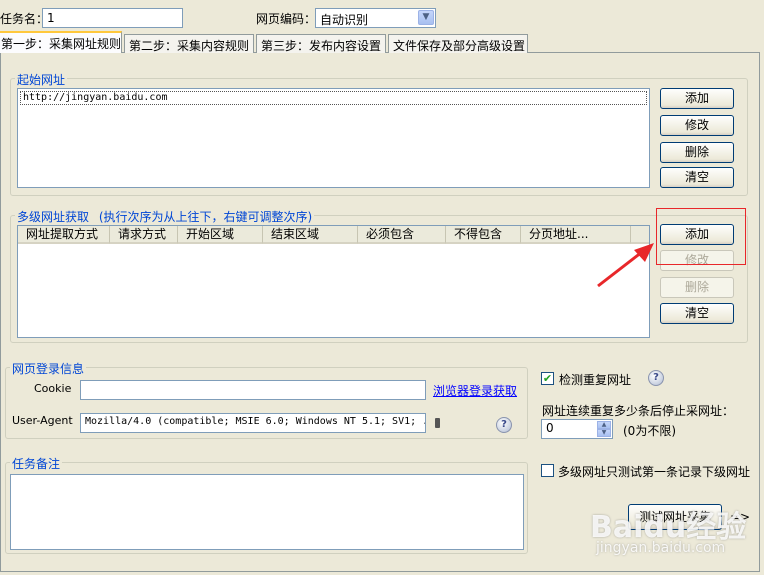 The height and width of the screenshot is (575, 764). What do you see at coordinates (697, 125) in the screenshot?
I see `start-url-edit-button: 修改` at bounding box center [697, 125].